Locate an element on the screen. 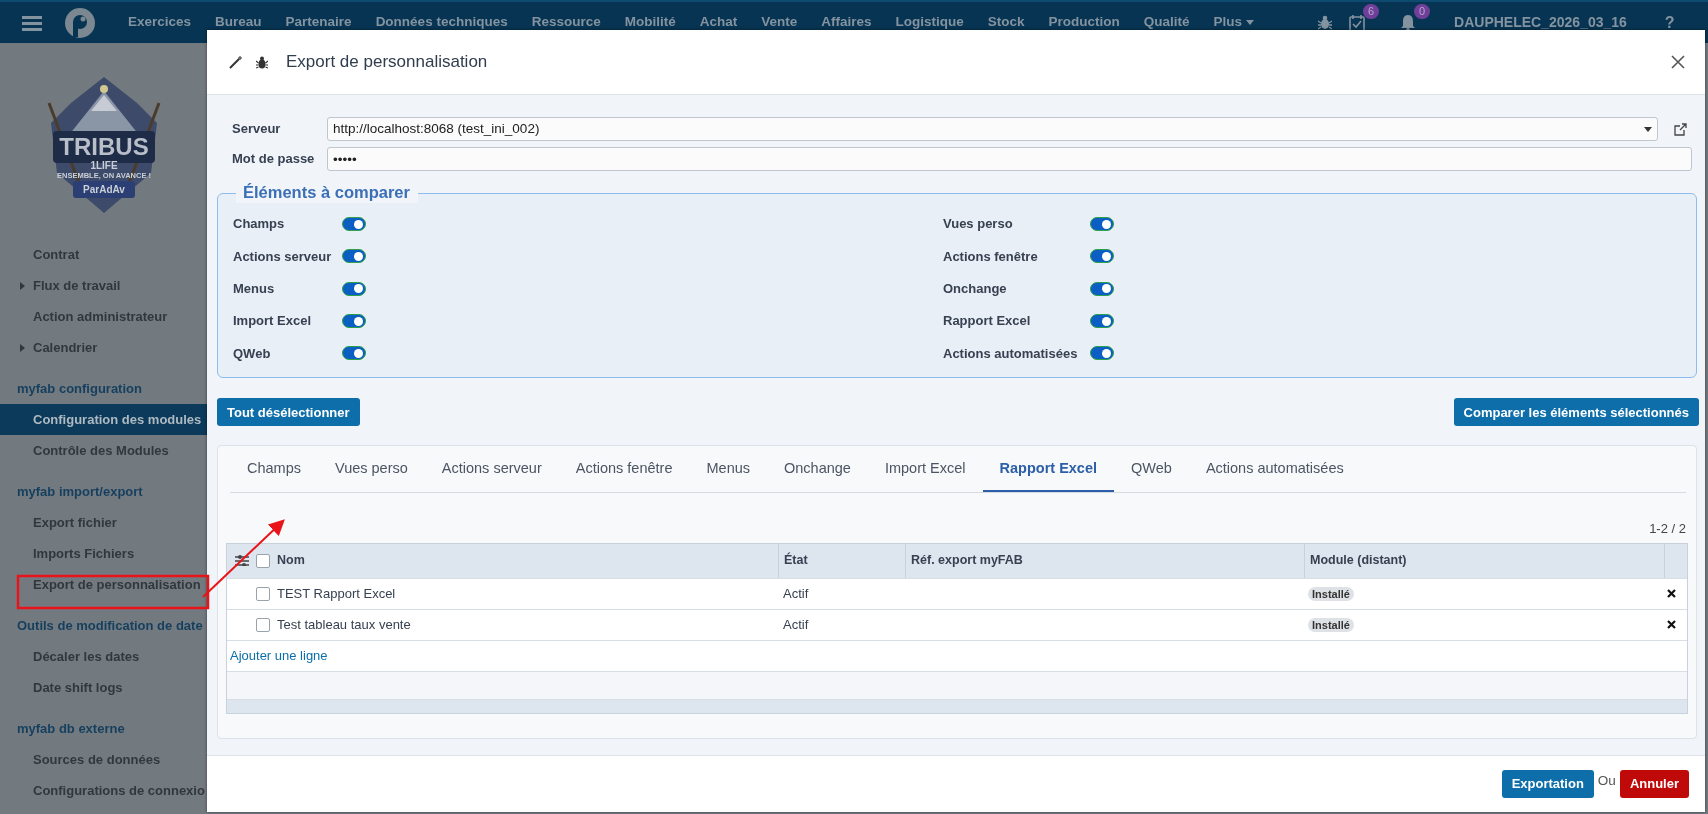 The image size is (1708, 814). pager: 1-2 / 2 is located at coordinates (1667, 529).